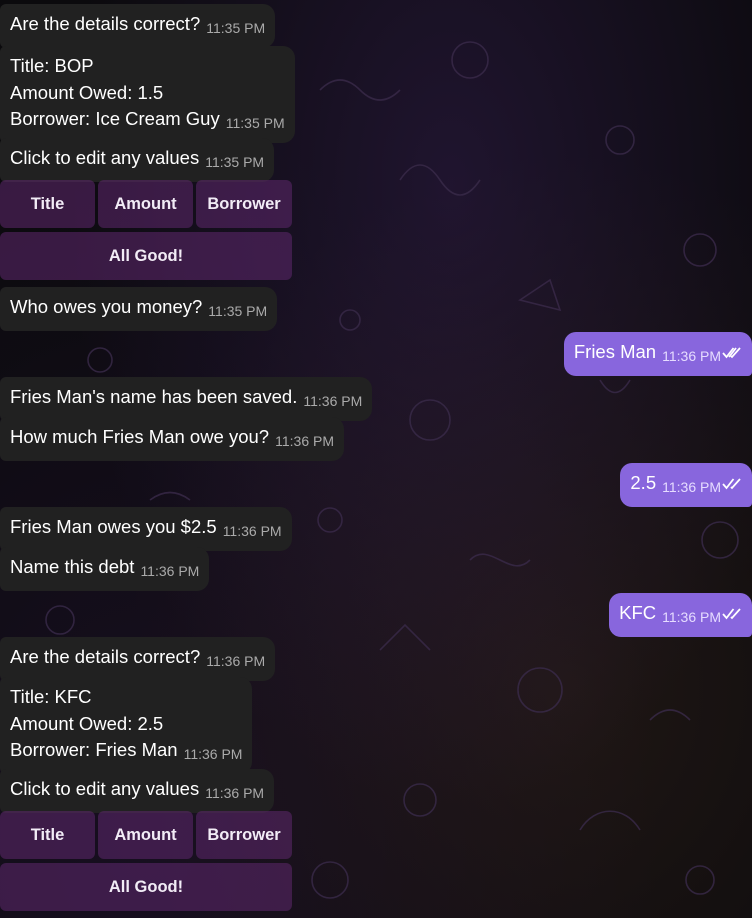 This screenshot has width=752, height=918. I want to click on details-borrower-line: Borrower: Fries Man, so click(94, 749).